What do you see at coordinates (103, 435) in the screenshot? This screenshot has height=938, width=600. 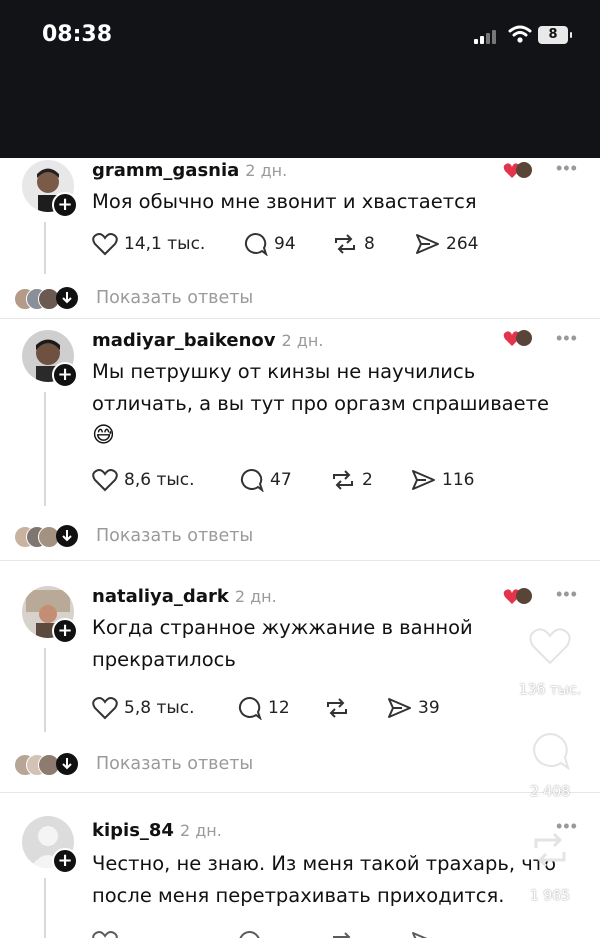 I see `emoji: 😅` at bounding box center [103, 435].